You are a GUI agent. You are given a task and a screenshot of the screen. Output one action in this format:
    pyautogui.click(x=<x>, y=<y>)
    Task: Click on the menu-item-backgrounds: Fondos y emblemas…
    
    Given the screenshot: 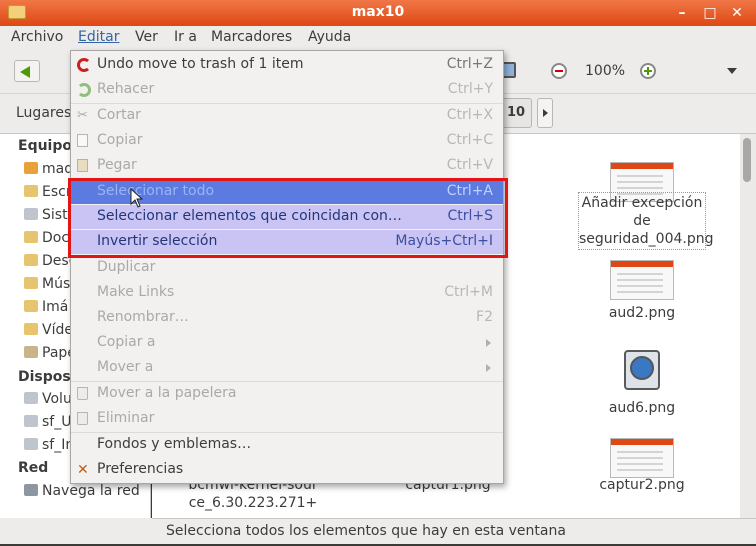 What is the action you would take?
    pyautogui.click(x=287, y=445)
    